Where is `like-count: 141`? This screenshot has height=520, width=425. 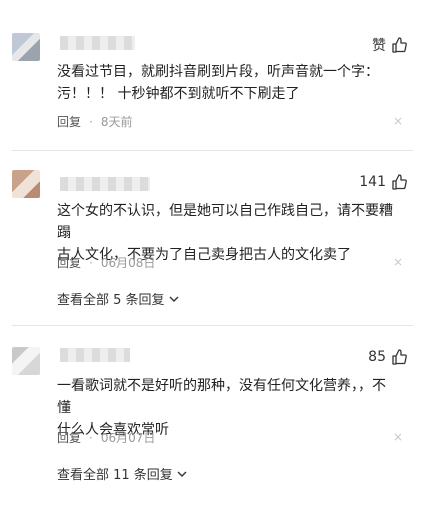
like-count: 141 is located at coordinates (372, 182).